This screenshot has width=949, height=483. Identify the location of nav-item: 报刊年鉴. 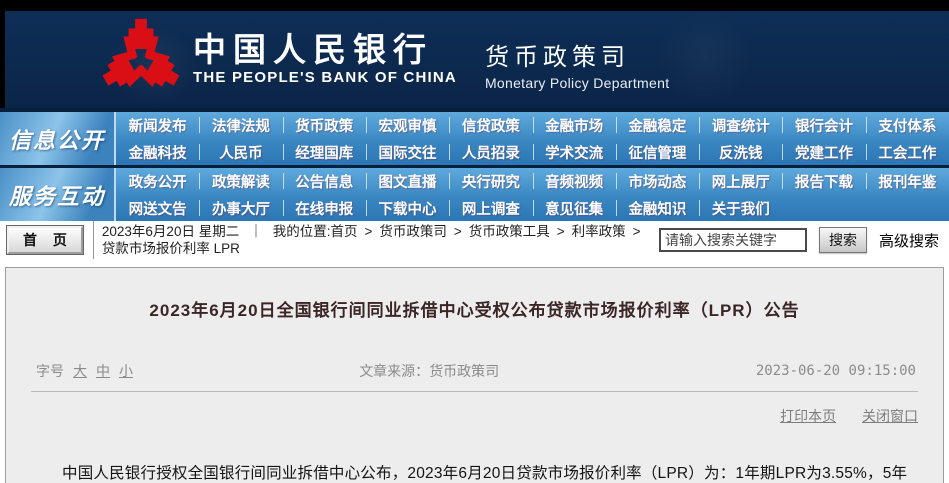
(907, 181).